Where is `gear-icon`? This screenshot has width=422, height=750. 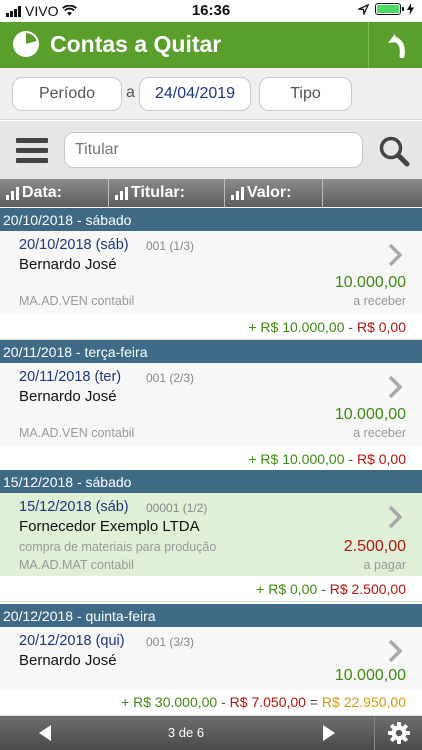
gear-icon is located at coordinates (398, 733).